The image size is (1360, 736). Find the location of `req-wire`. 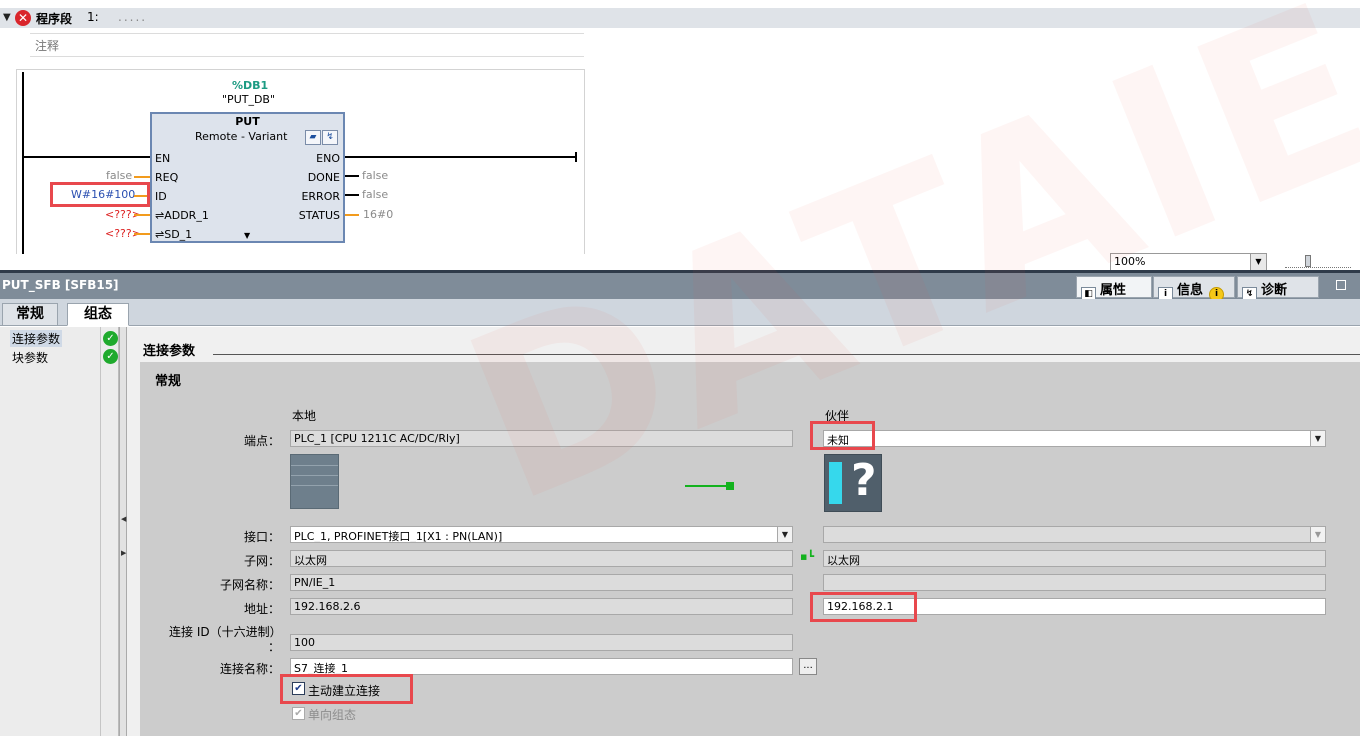

req-wire is located at coordinates (142, 177).